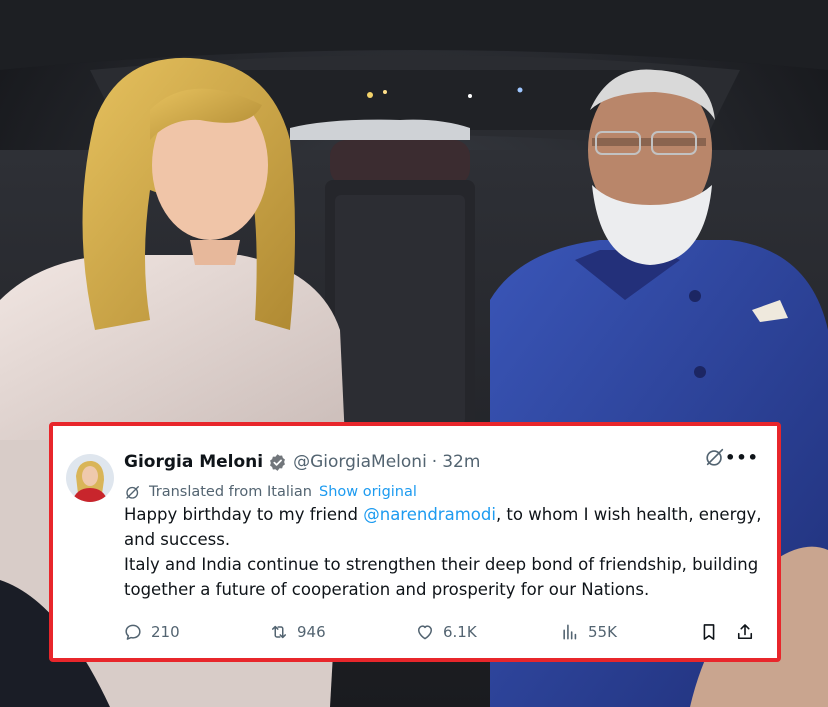 Image resolution: width=828 pixels, height=707 pixels. Describe the element at coordinates (165, 632) in the screenshot. I see `reply-count: 210` at that location.